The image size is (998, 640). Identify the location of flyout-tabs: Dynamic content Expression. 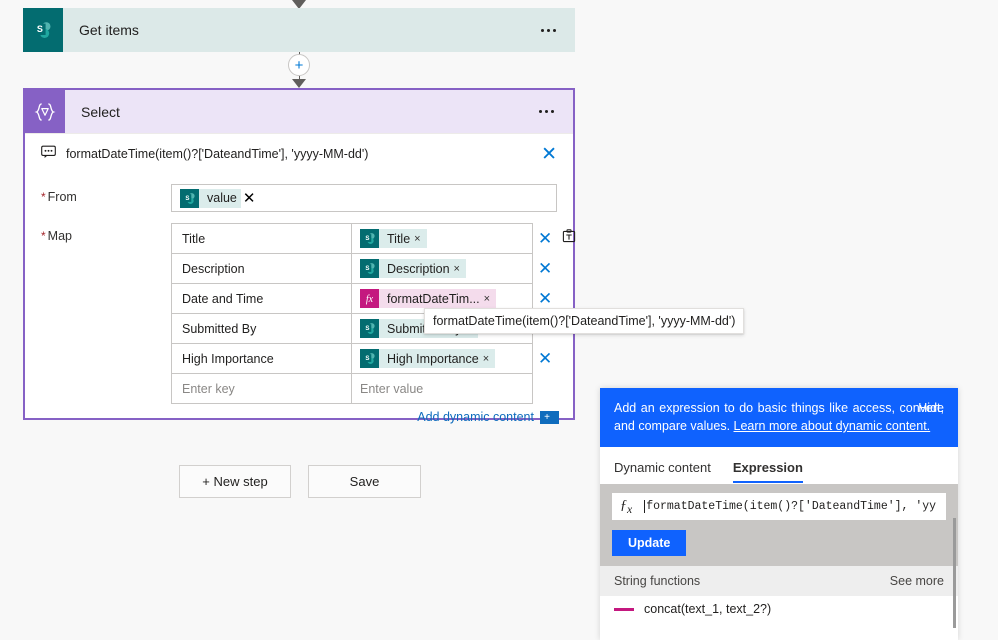
(779, 466).